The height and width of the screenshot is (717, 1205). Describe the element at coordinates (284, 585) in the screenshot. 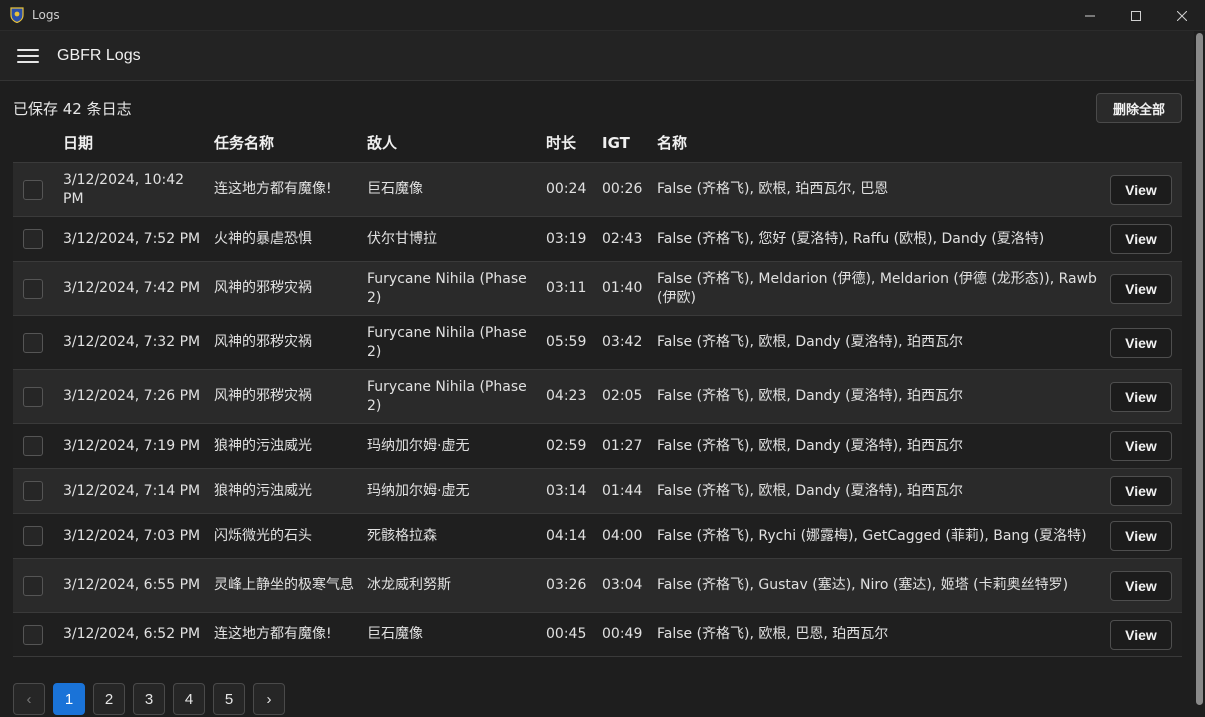

I see `row-quest: 灵峰上静坐的极寒气息` at that location.